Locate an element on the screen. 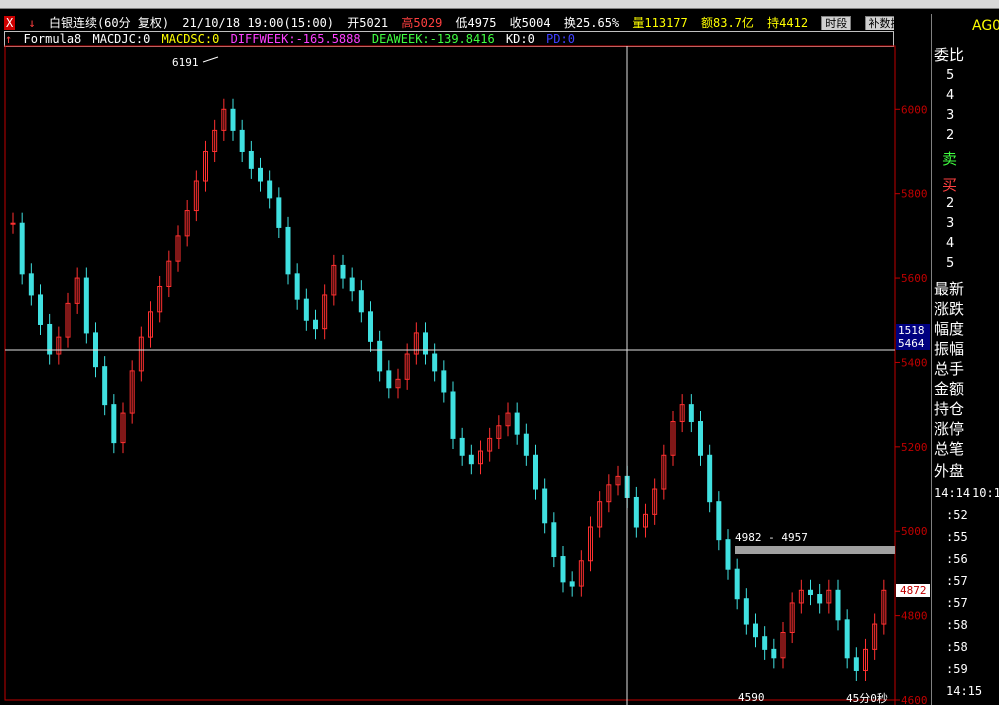  tick-time: :55 is located at coordinates (957, 537).